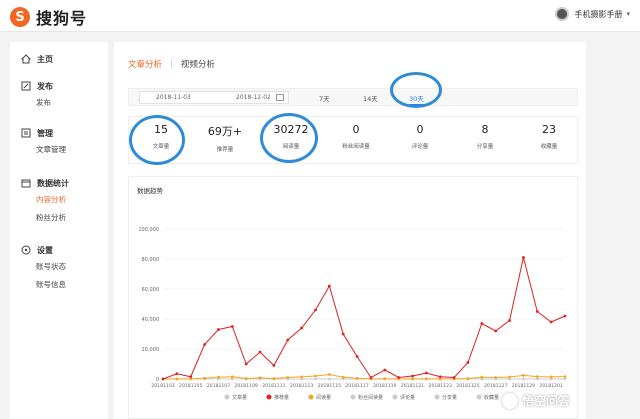 The image size is (640, 419). Describe the element at coordinates (440, 386) in the screenshot. I see `x-tick-label: 20181123` at that location.